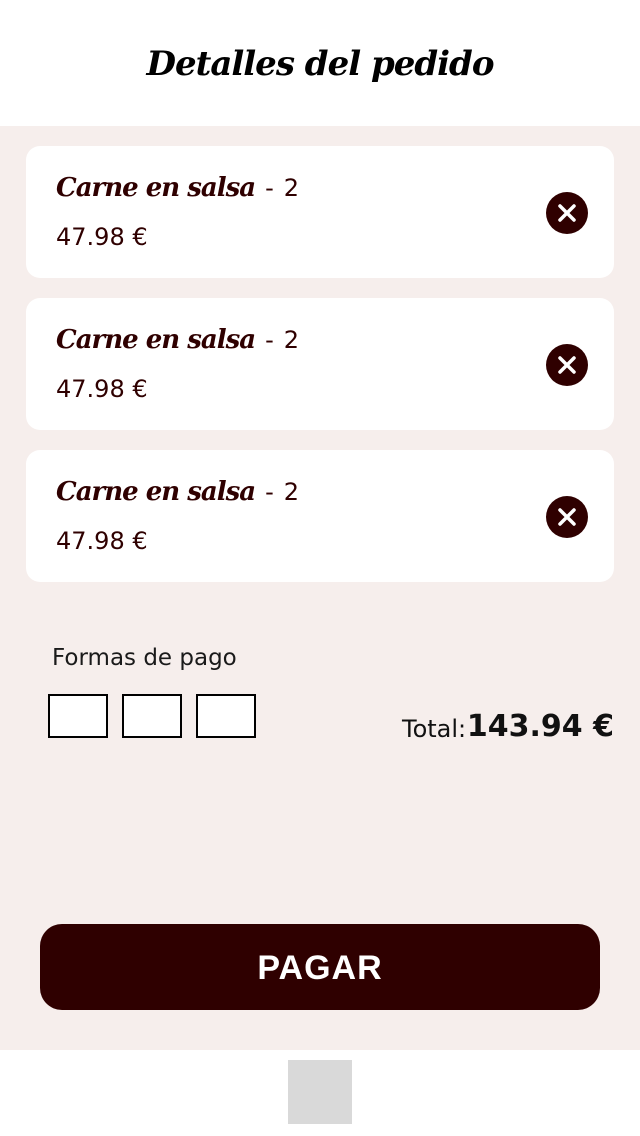 Image resolution: width=640 pixels, height=1136 pixels. I want to click on app-header: Detalles del pedido, so click(320, 63).